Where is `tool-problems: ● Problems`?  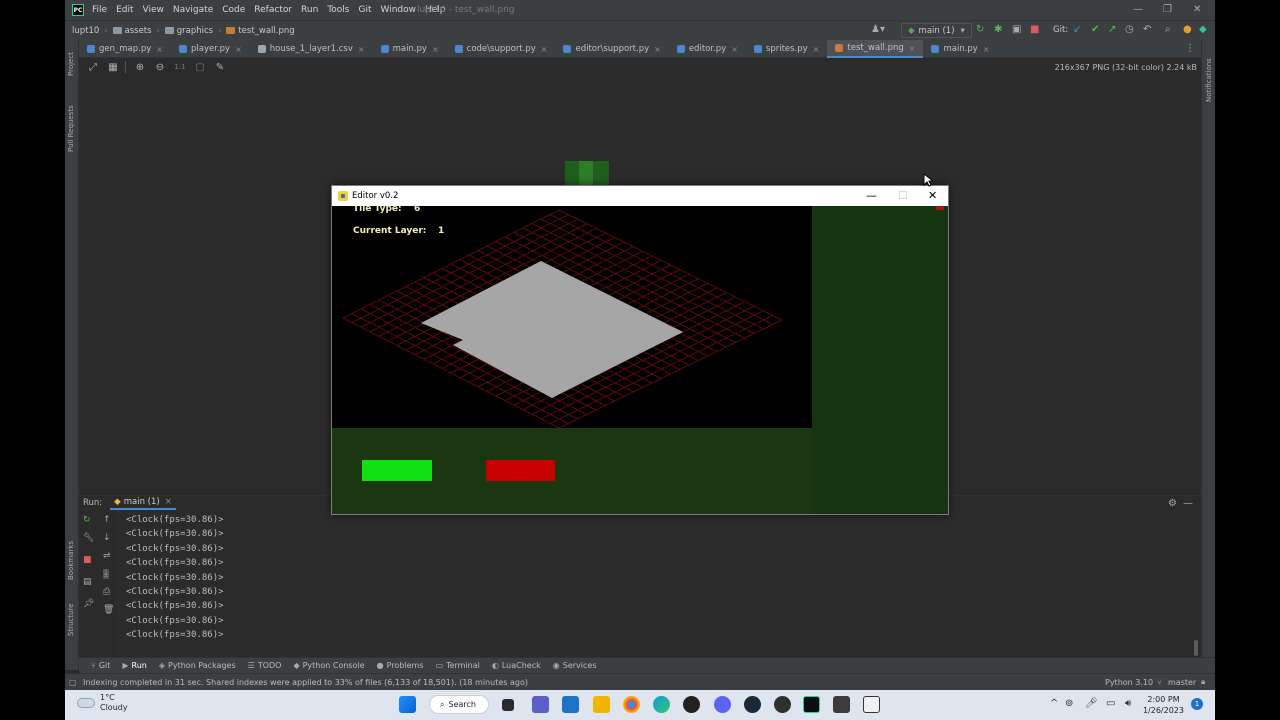
tool-problems: ● Problems is located at coordinates (400, 665).